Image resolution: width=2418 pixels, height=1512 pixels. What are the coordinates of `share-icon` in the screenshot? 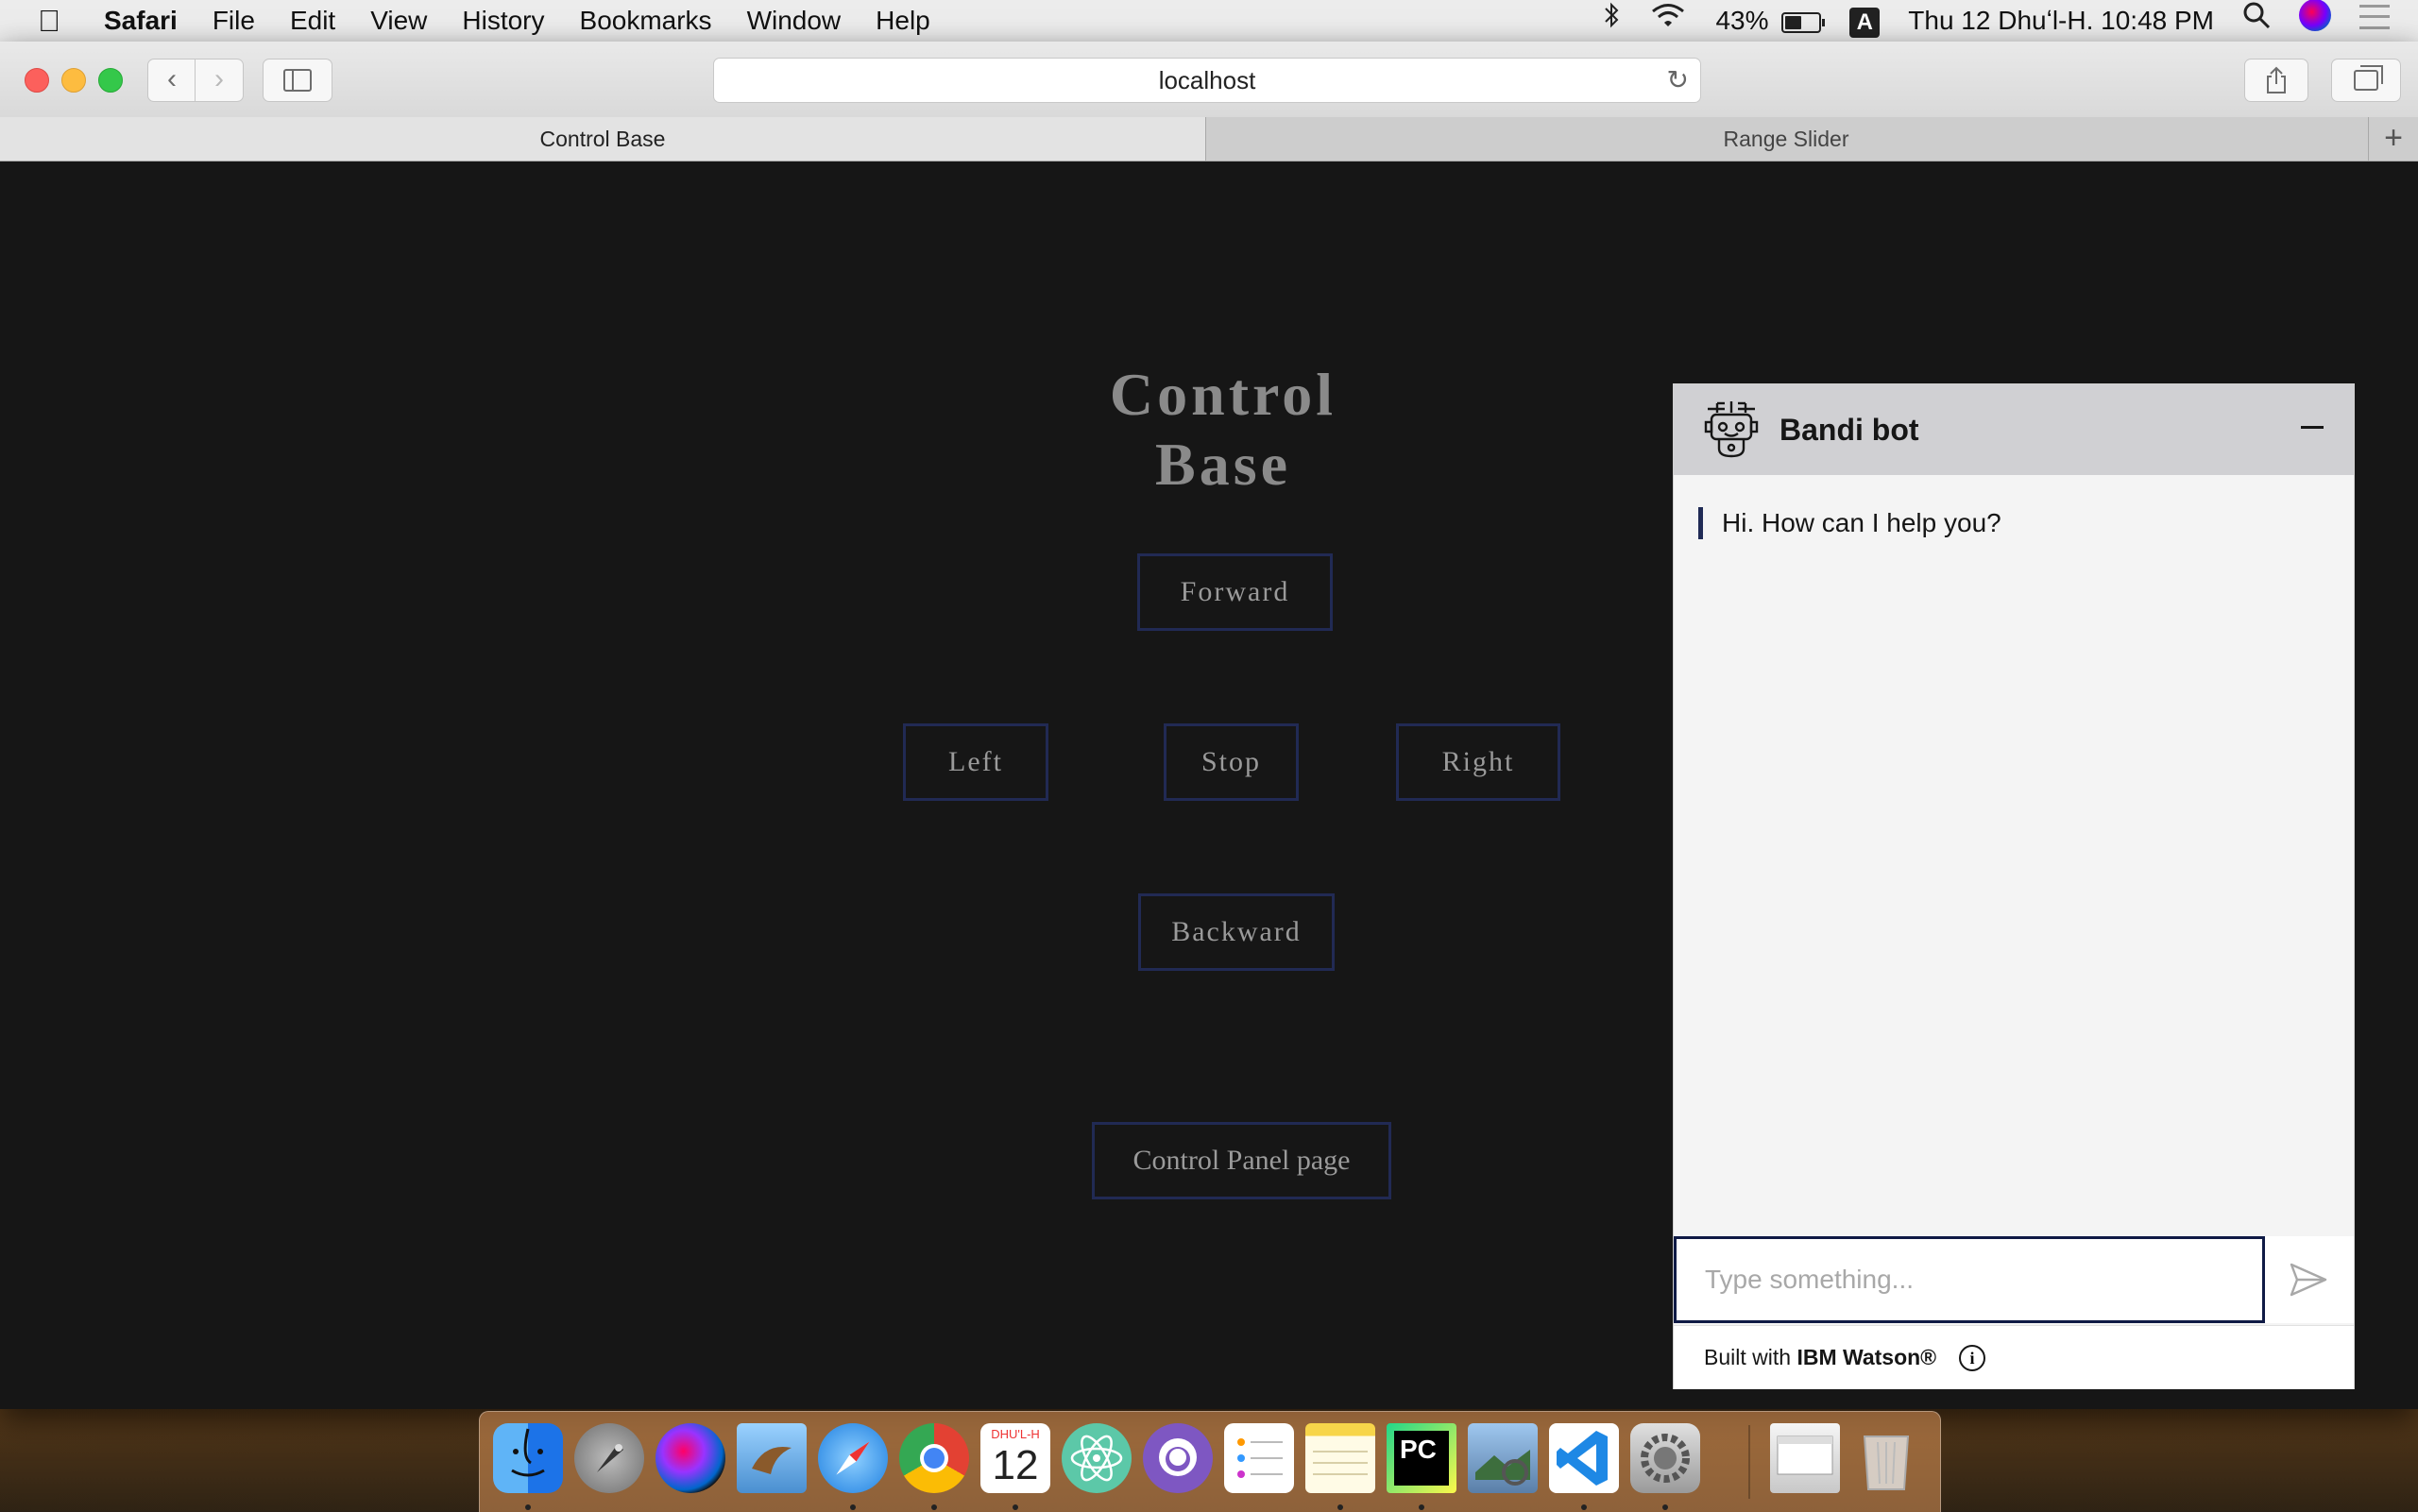 It's located at (2276, 80).